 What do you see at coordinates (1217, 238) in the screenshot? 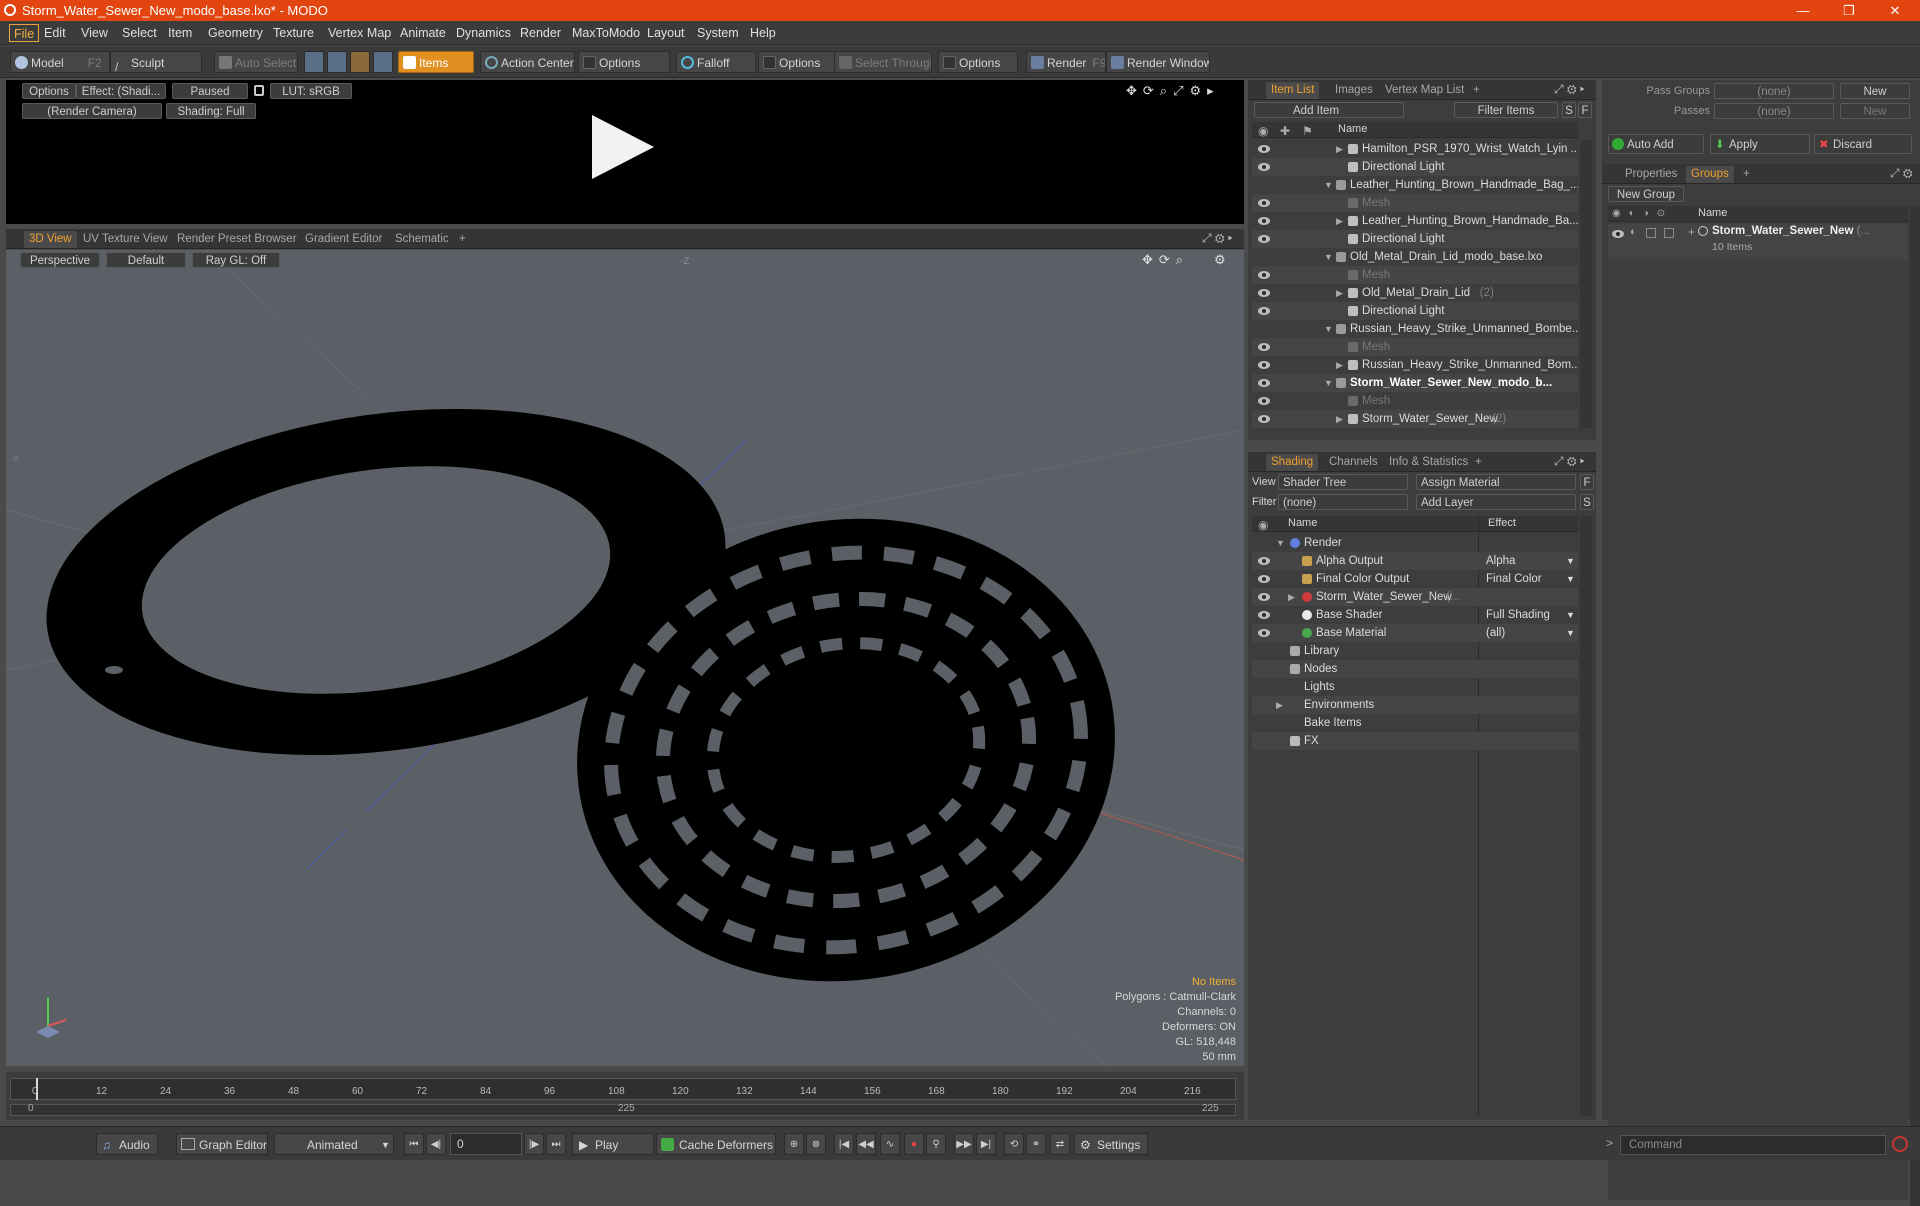
I see `viewport-tab-gear-icon: ⤢ ⚙ ▸` at bounding box center [1217, 238].